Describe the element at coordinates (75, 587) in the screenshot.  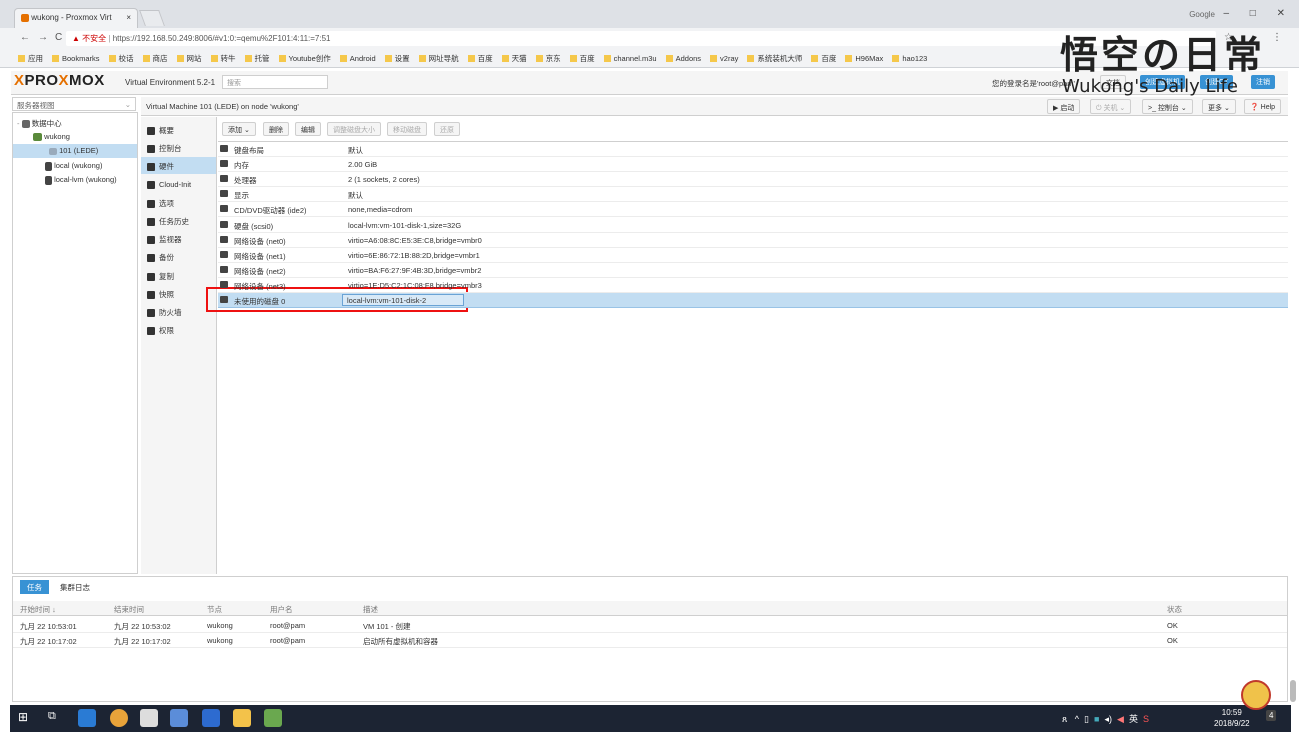
I see `tab-cluster-log: 集群日志` at that location.